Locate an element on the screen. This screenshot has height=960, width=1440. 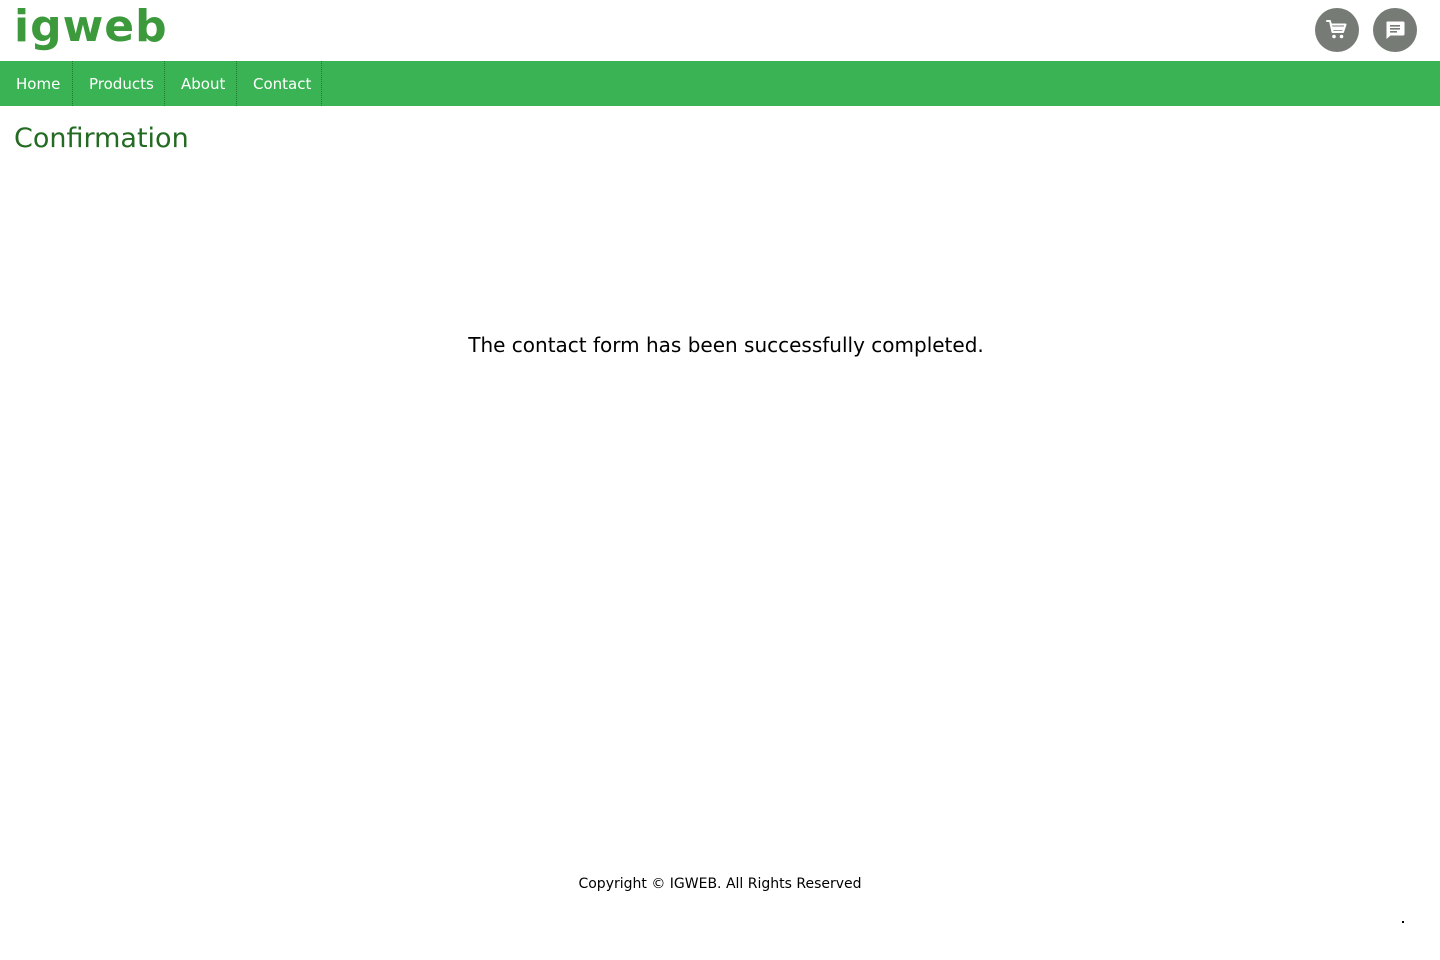
nav-item-products: Products is located at coordinates (119, 83).